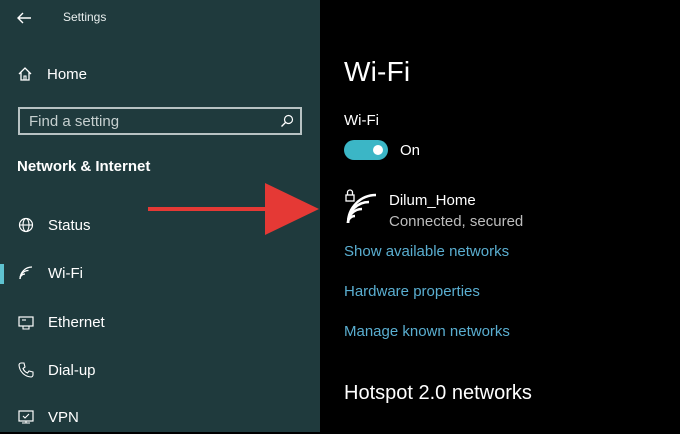 This screenshot has height=434, width=680. What do you see at coordinates (287, 121) in the screenshot?
I see `search-icon` at bounding box center [287, 121].